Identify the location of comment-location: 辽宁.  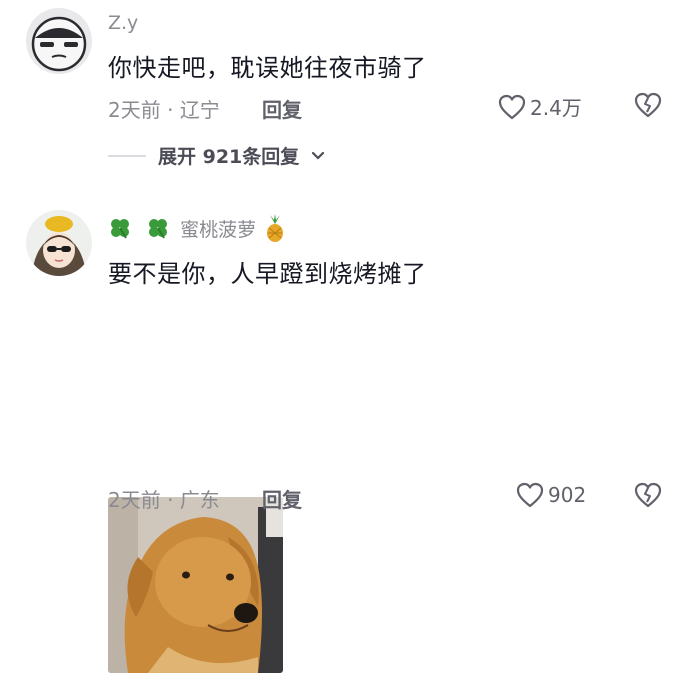
(199, 110).